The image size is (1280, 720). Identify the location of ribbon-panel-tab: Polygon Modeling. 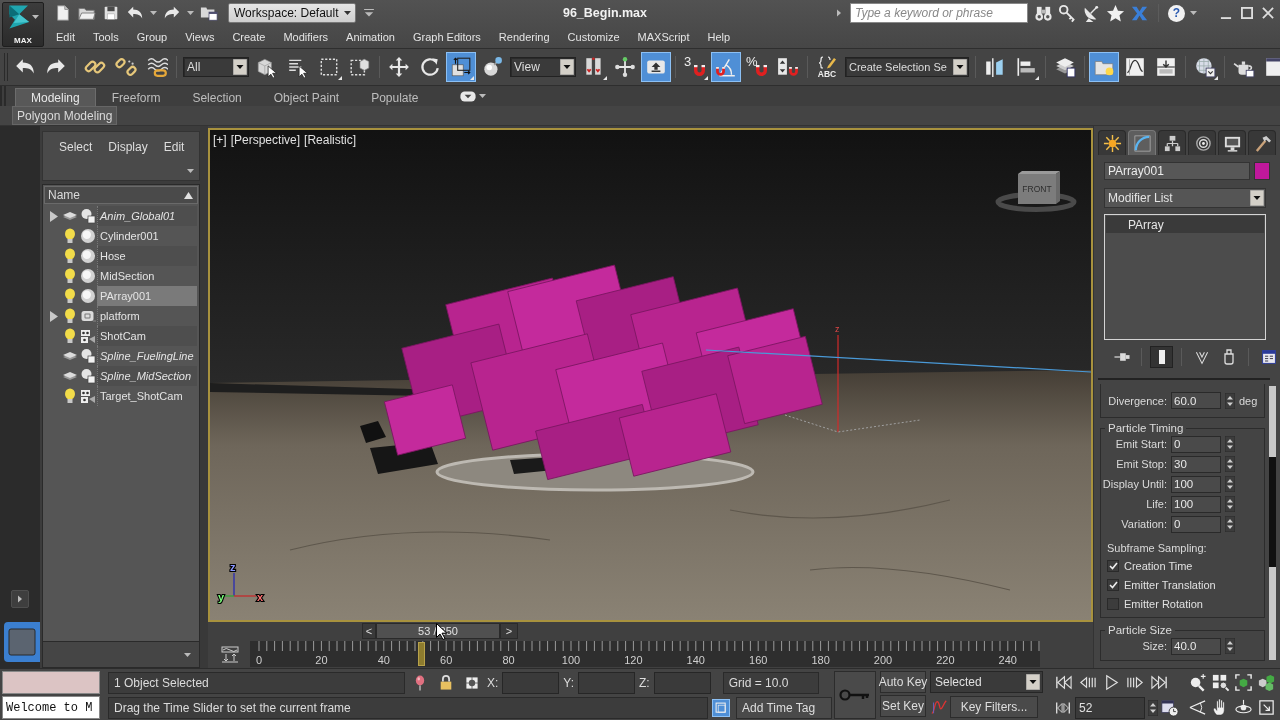
(65, 115).